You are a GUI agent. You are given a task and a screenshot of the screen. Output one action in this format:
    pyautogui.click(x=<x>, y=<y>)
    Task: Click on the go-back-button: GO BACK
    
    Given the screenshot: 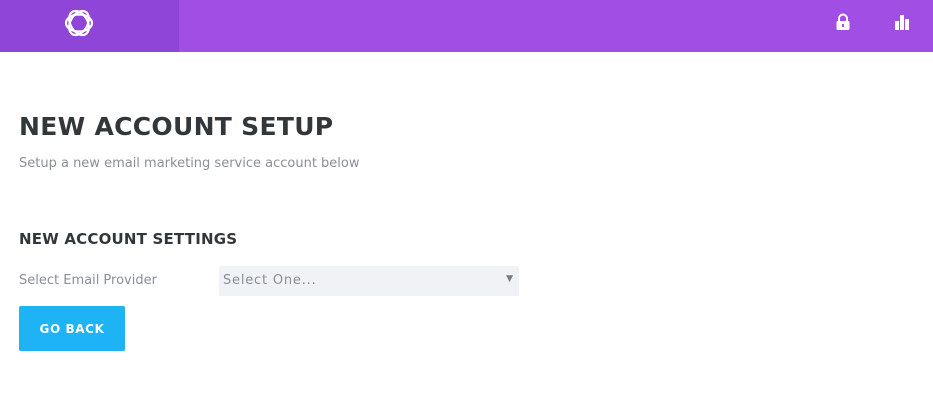 What is the action you would take?
    pyautogui.click(x=72, y=328)
    